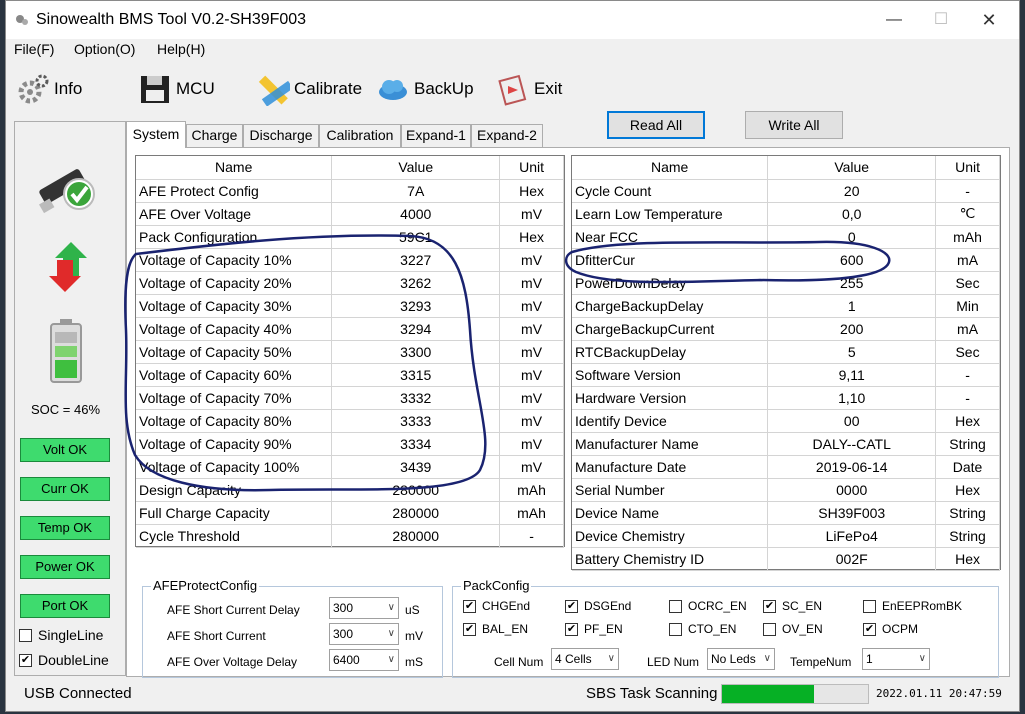 The image size is (1025, 714). What do you see at coordinates (25, 660) in the screenshot?
I see `double-line-box: ✔` at bounding box center [25, 660].